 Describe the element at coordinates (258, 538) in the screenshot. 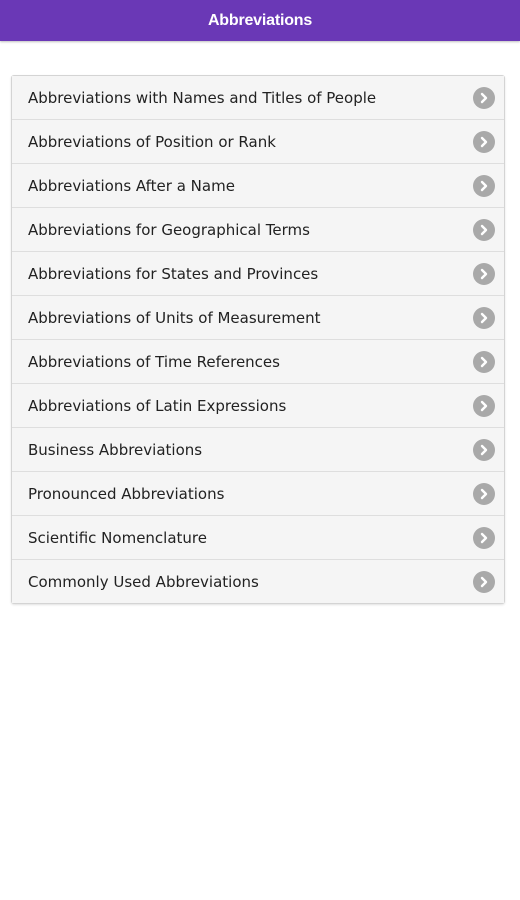

I see `list-item: Scientific Nomenclature` at that location.